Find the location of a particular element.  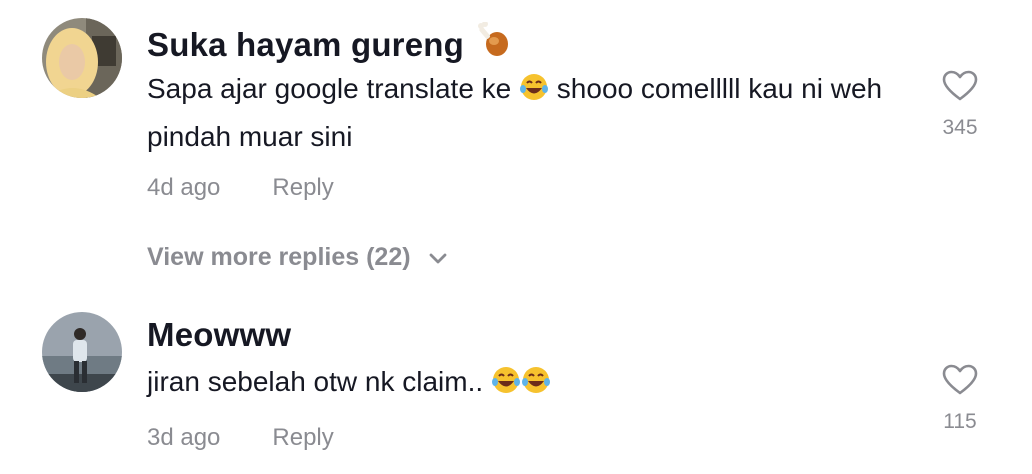

comment-meta: 4d ago Reply is located at coordinates (240, 188).